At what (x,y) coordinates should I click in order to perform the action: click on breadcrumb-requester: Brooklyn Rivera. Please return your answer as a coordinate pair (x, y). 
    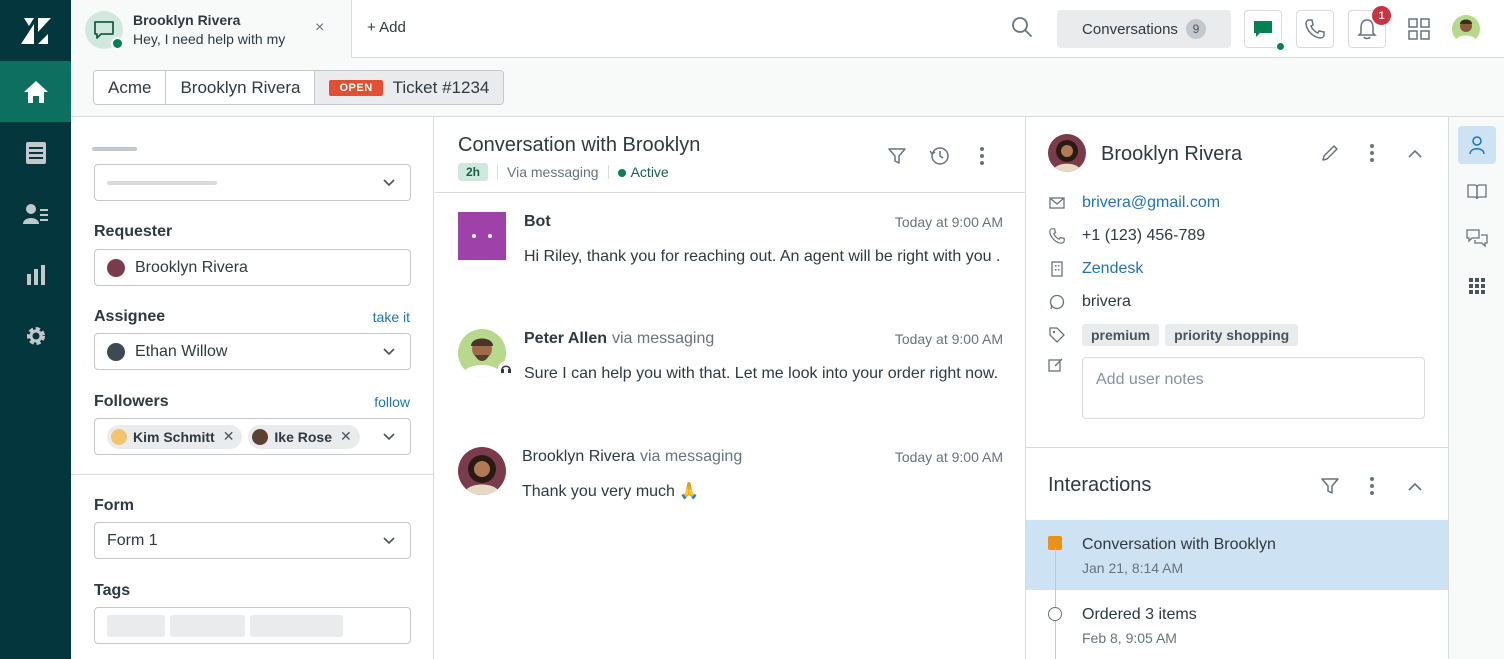
    Looking at the image, I should click on (241, 87).